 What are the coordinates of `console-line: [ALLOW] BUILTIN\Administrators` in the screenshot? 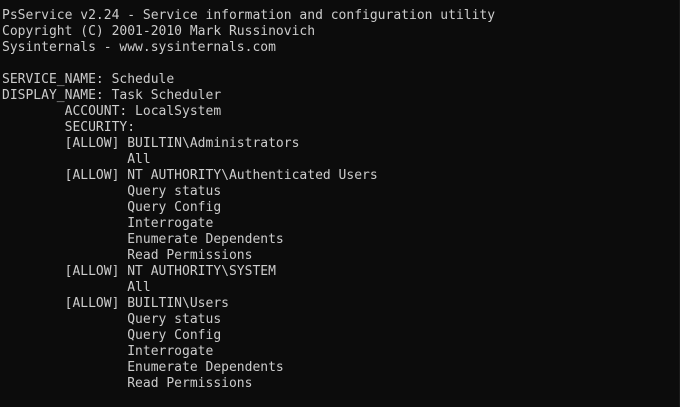 It's located at (151, 143).